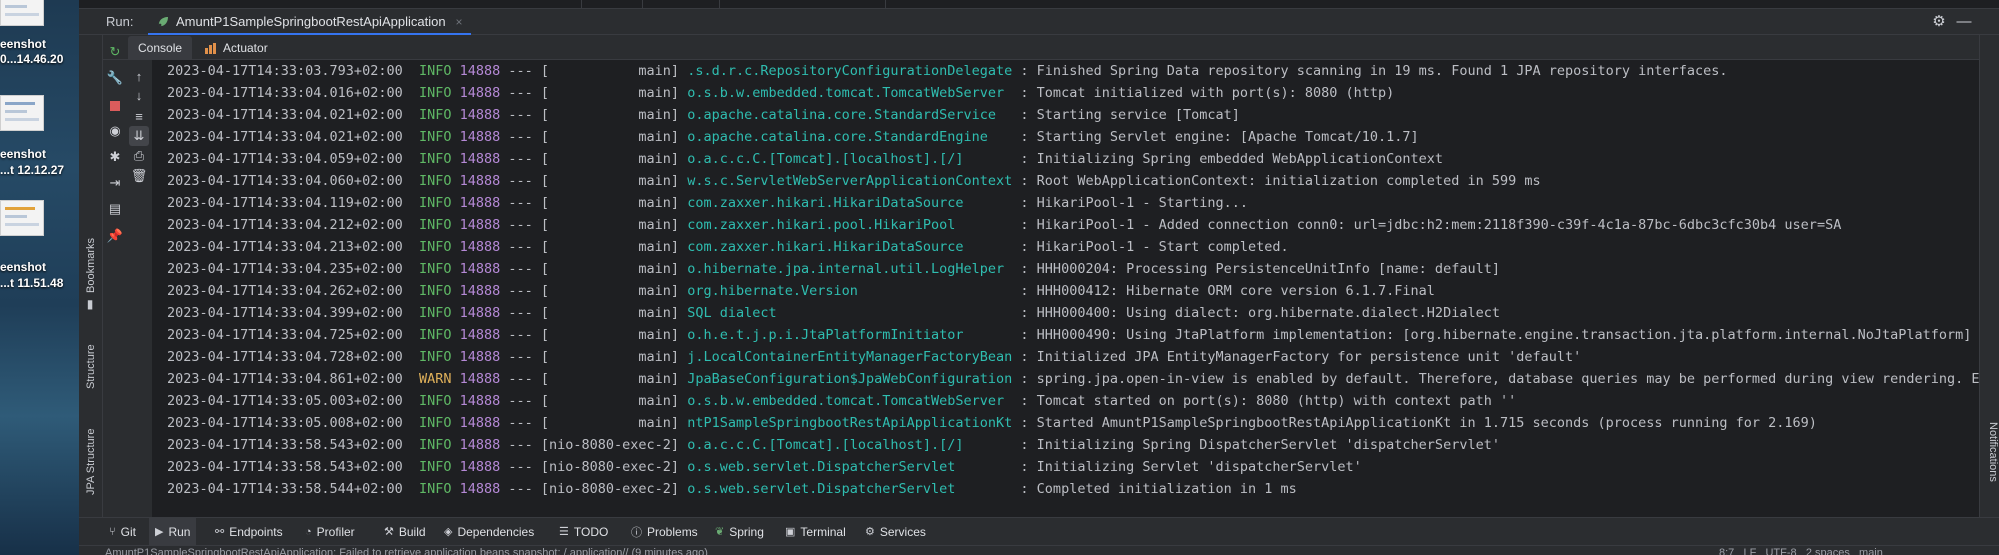  Describe the element at coordinates (139, 288) in the screenshot. I see `console-toolbar: ↑ ↓ ≡ ⇊ ⎙ 🗑` at that location.